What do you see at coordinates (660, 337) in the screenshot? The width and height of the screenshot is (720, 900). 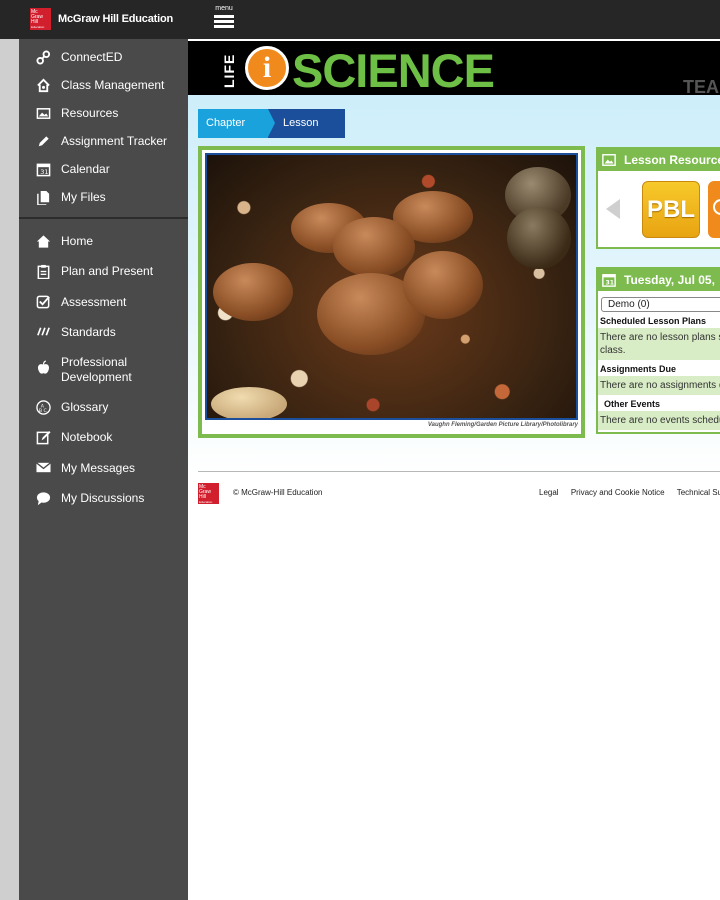 I see `message-line: There are no lesson plans s` at bounding box center [660, 337].